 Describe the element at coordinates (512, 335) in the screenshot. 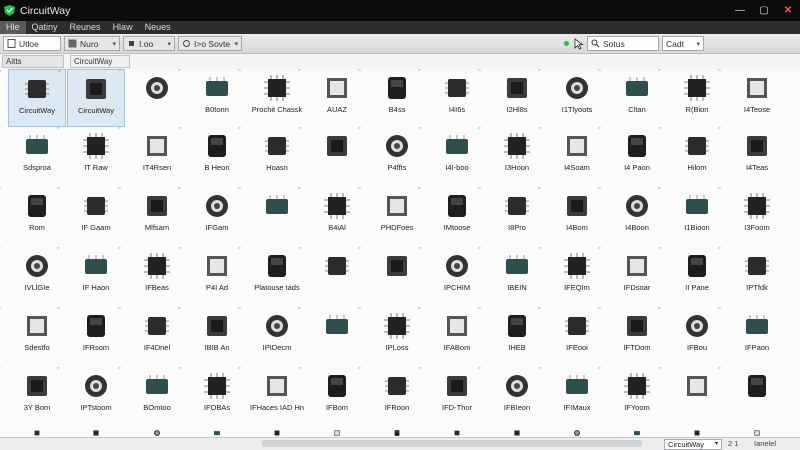

I see `component-item: ▫ IHEB` at that location.